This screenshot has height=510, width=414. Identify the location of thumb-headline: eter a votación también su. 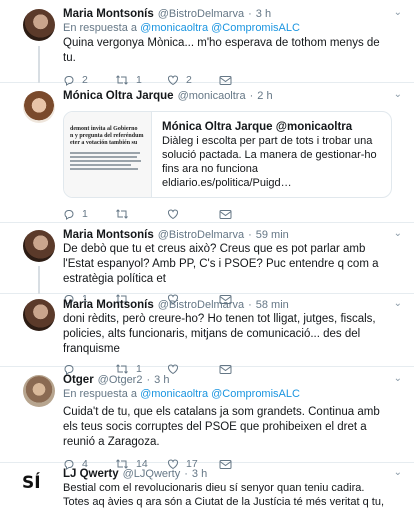
(104, 143).